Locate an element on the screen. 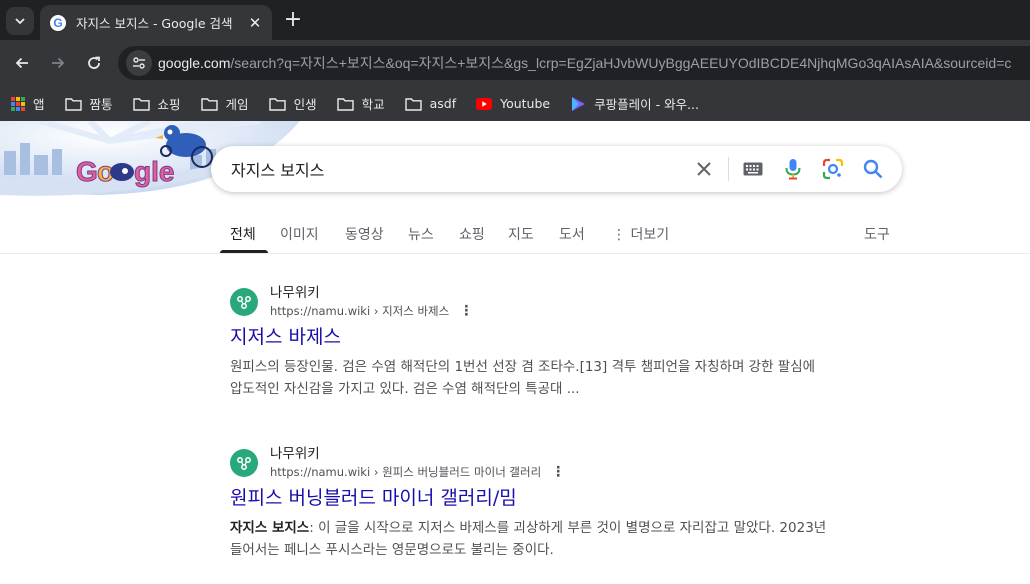 The height and width of the screenshot is (584, 1030). bookmark-label: 학교 is located at coordinates (373, 104).